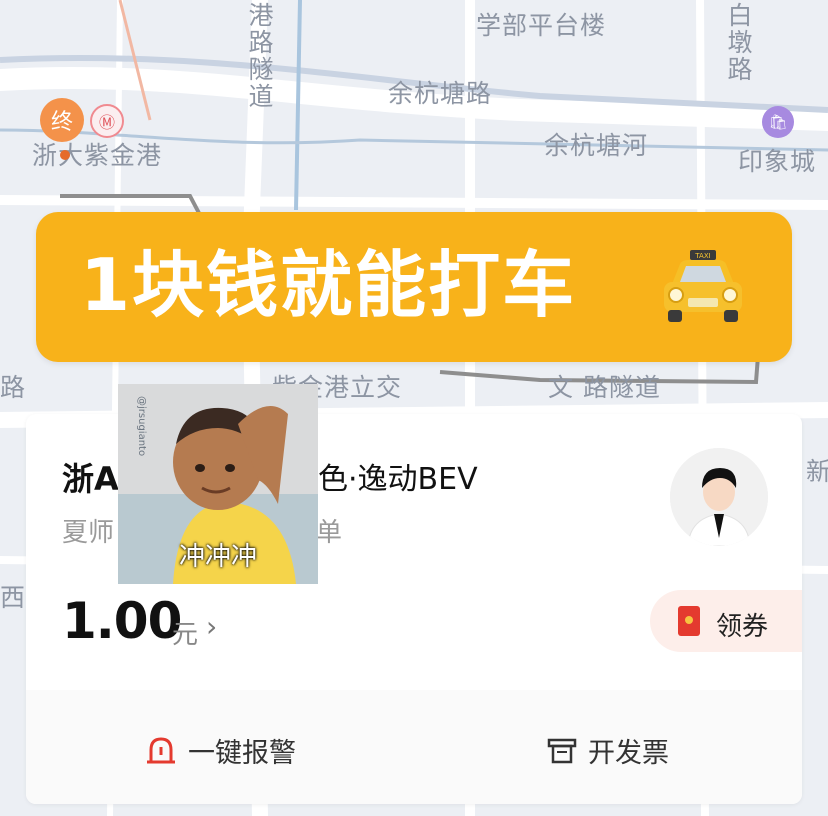  What do you see at coordinates (817, 471) in the screenshot?
I see `map-label-edge-right: 新` at bounding box center [817, 471].